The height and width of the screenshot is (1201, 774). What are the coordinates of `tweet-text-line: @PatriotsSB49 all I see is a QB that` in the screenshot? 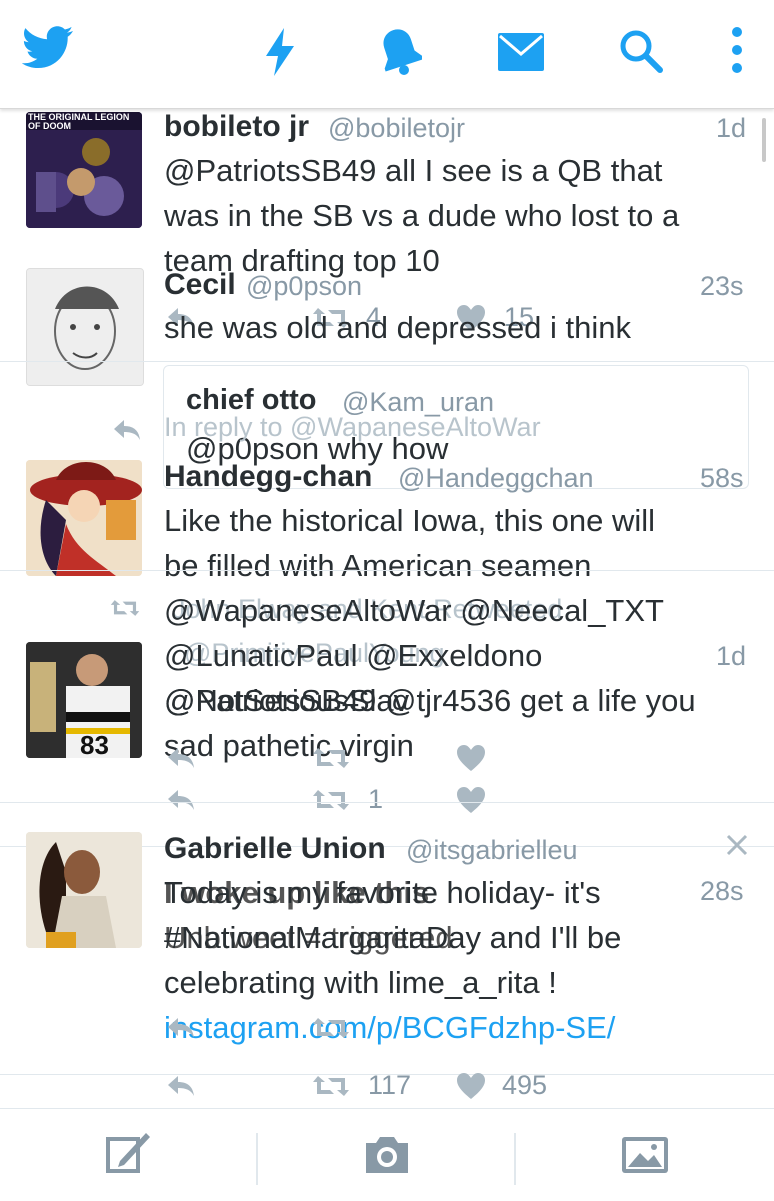 It's located at (413, 170).